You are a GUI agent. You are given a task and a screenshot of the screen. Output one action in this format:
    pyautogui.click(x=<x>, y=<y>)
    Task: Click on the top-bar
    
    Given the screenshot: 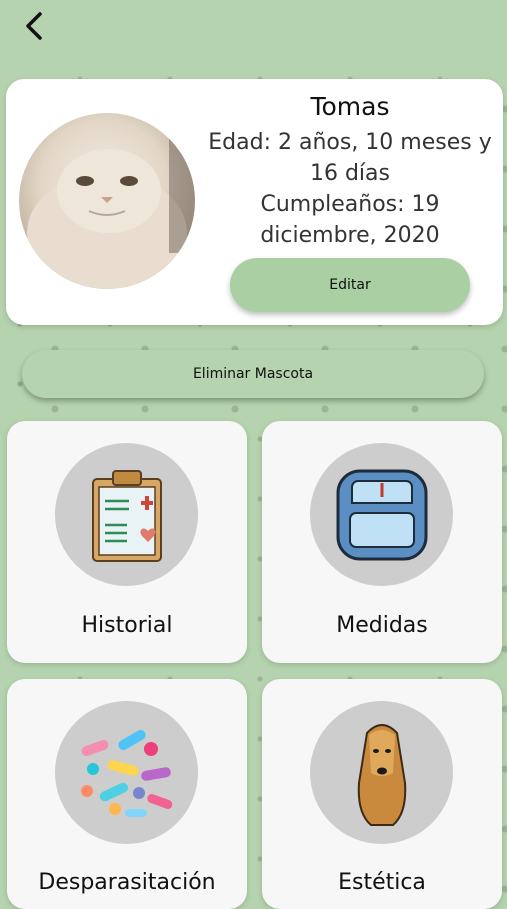 What is the action you would take?
    pyautogui.click(x=253, y=32)
    